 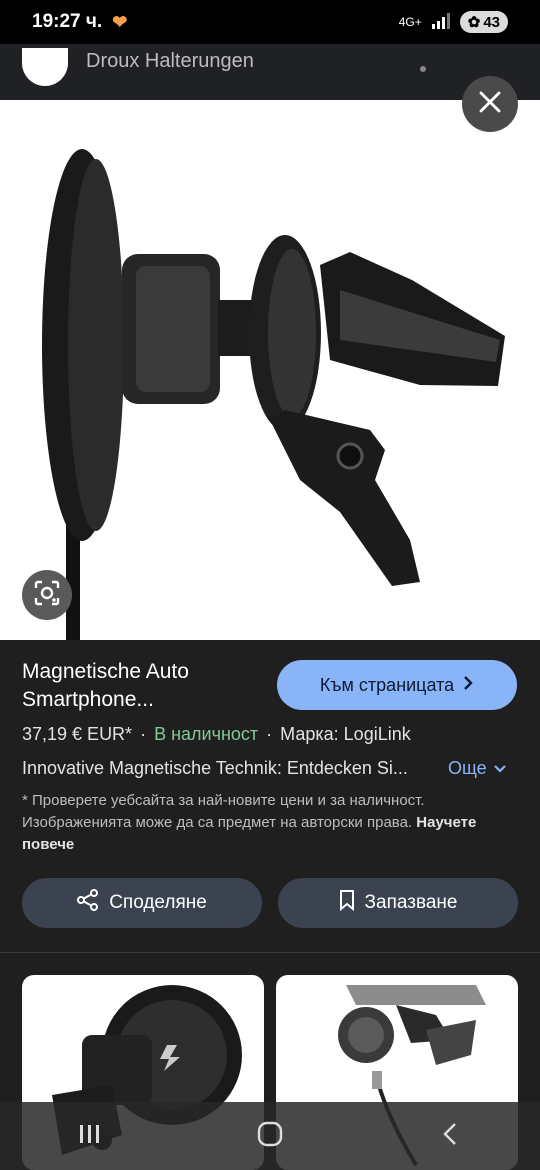 What do you see at coordinates (206, 734) in the screenshot?
I see `stock-status: В наличност` at bounding box center [206, 734].